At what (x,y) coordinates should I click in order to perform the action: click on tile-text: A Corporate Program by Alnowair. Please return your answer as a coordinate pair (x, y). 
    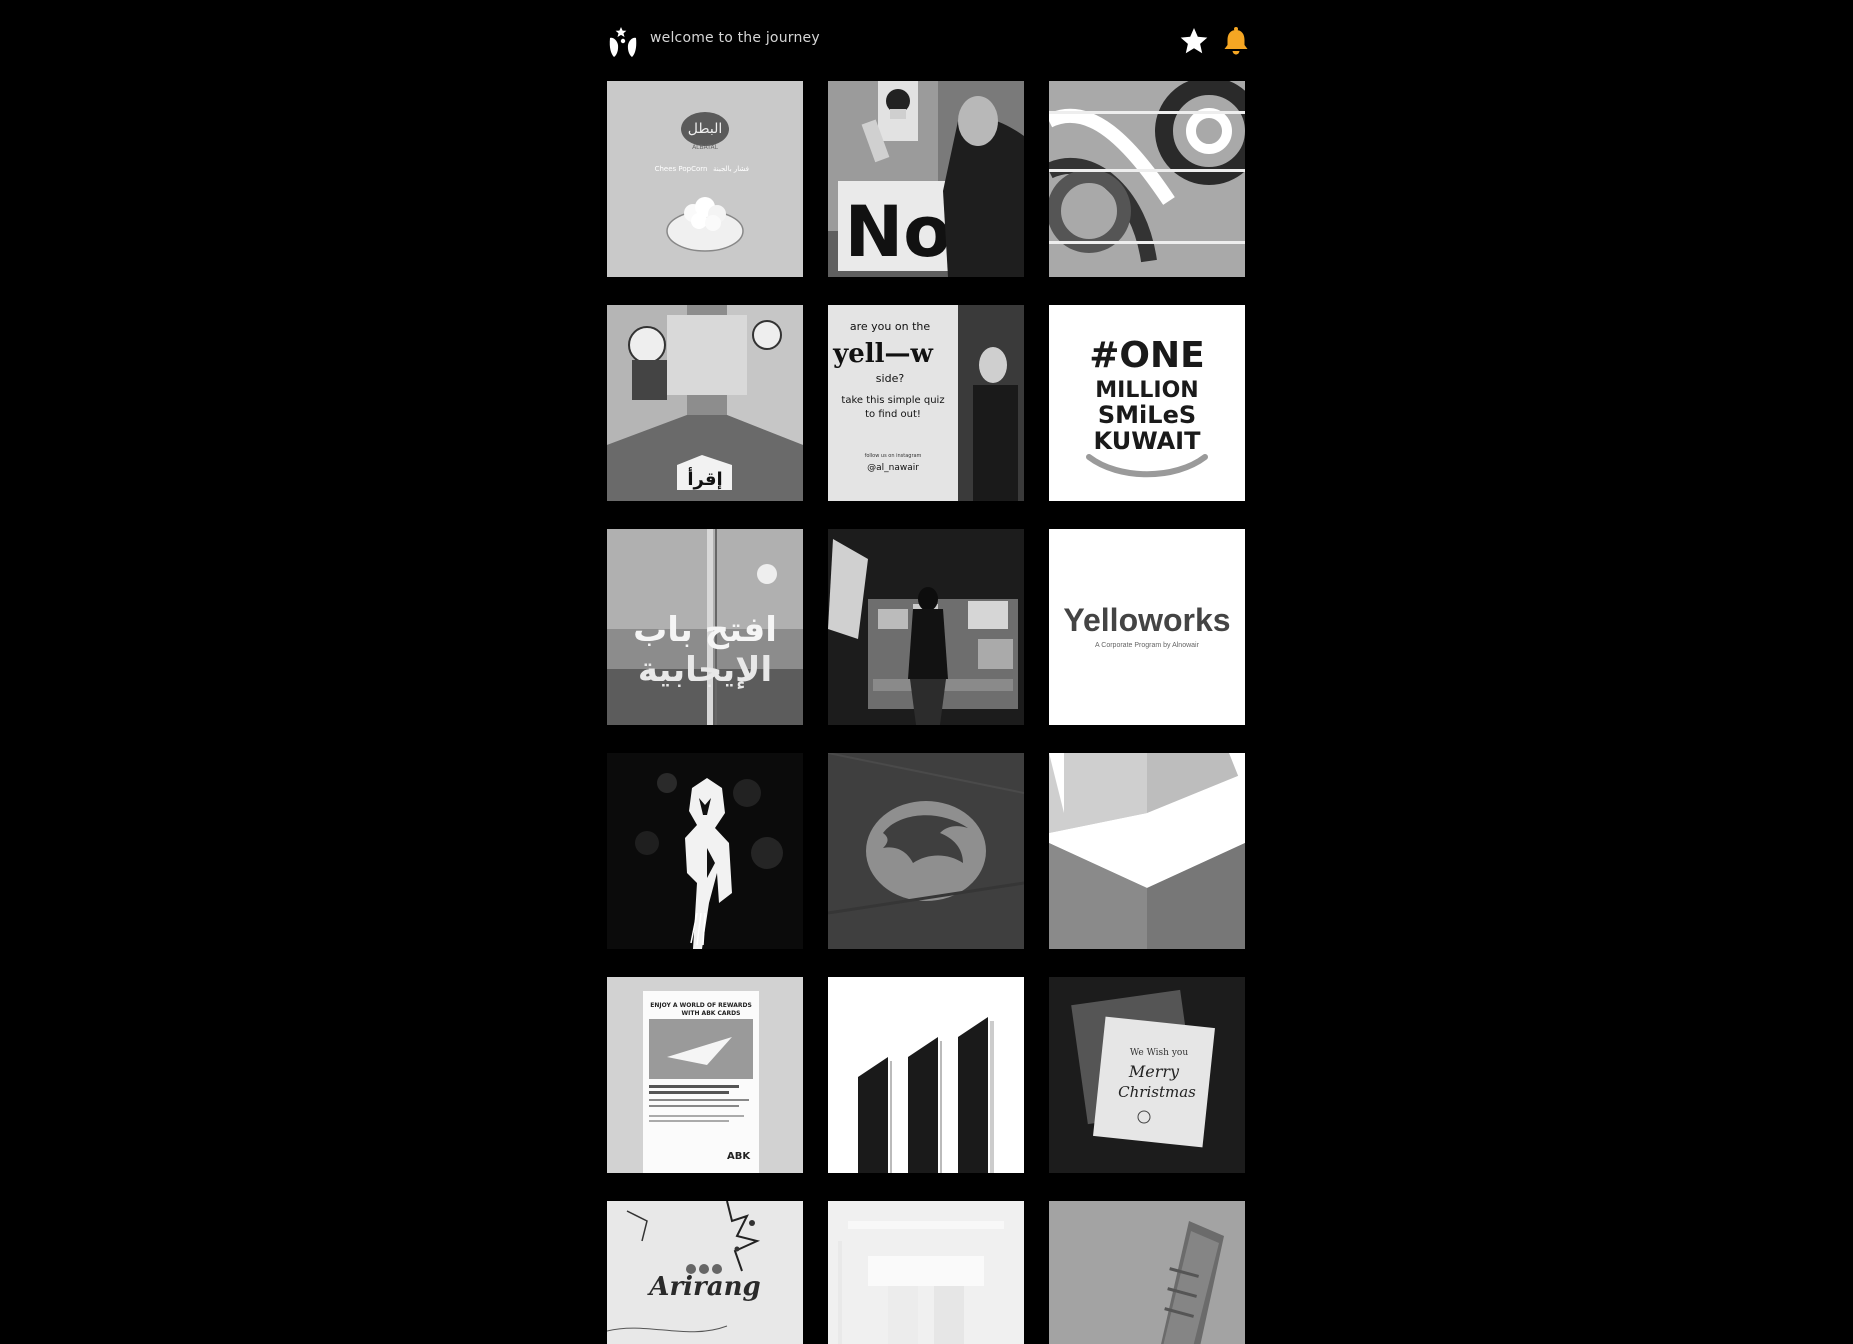
    Looking at the image, I should click on (1147, 645).